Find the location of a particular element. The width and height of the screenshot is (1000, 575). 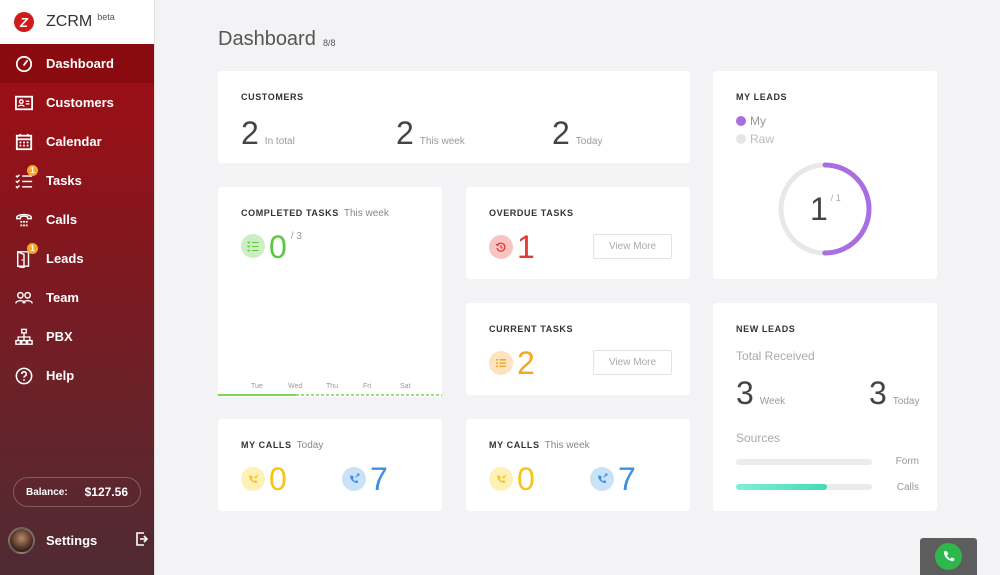

phone-icon is located at coordinates (949, 556).